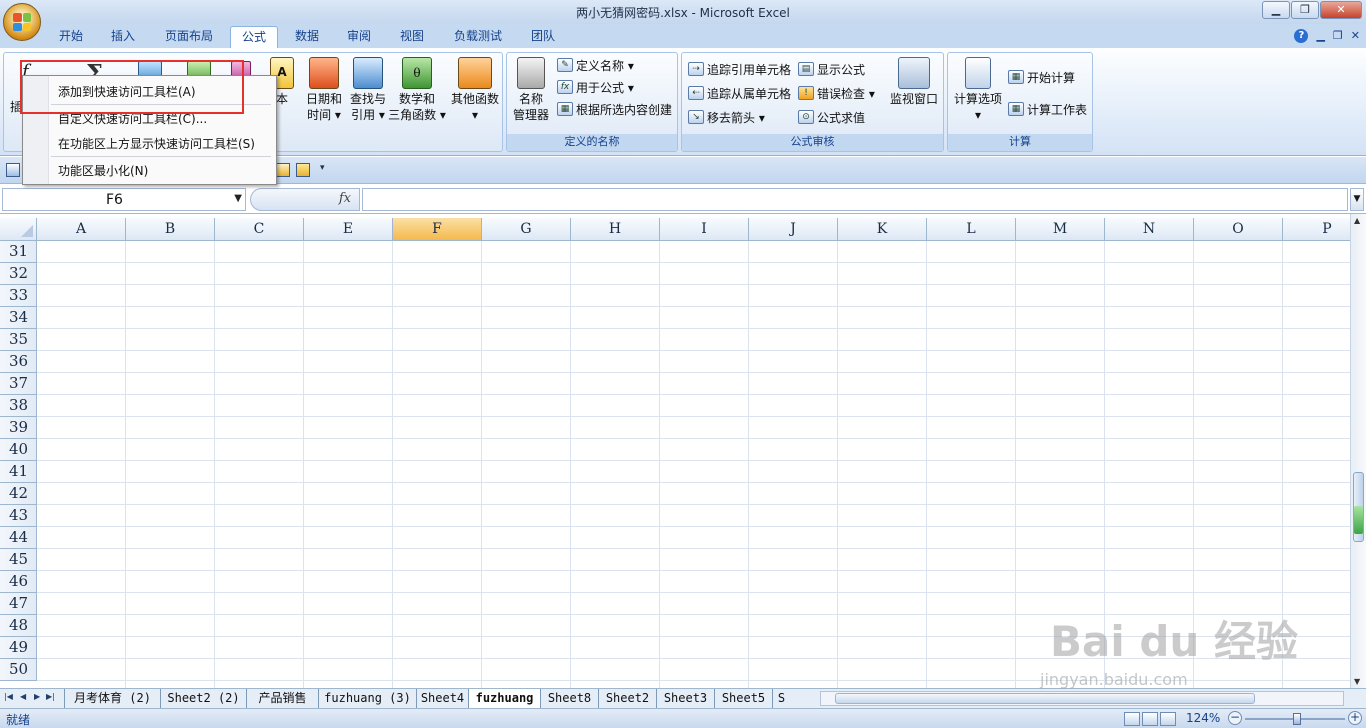 The image size is (1366, 728). What do you see at coordinates (18, 560) in the screenshot?
I see `row-header-45: 45` at bounding box center [18, 560].